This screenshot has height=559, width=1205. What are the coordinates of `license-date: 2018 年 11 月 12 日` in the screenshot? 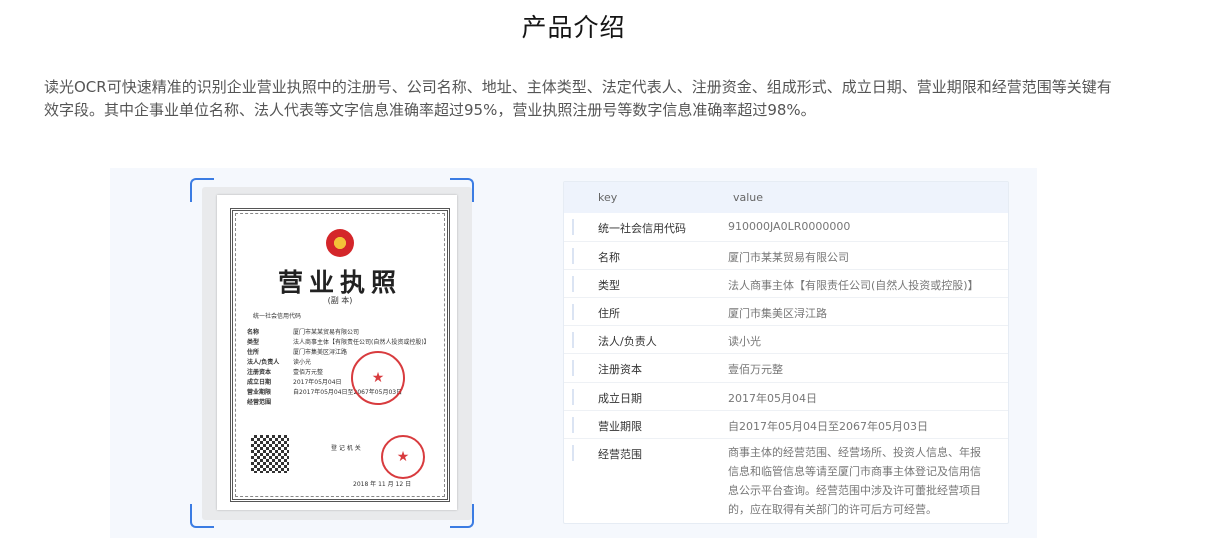 It's located at (382, 484).